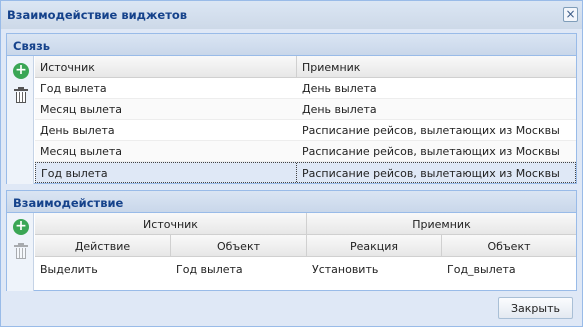 This screenshot has height=327, width=583. I want to click on column-header-target: Приемник, so click(436, 66).